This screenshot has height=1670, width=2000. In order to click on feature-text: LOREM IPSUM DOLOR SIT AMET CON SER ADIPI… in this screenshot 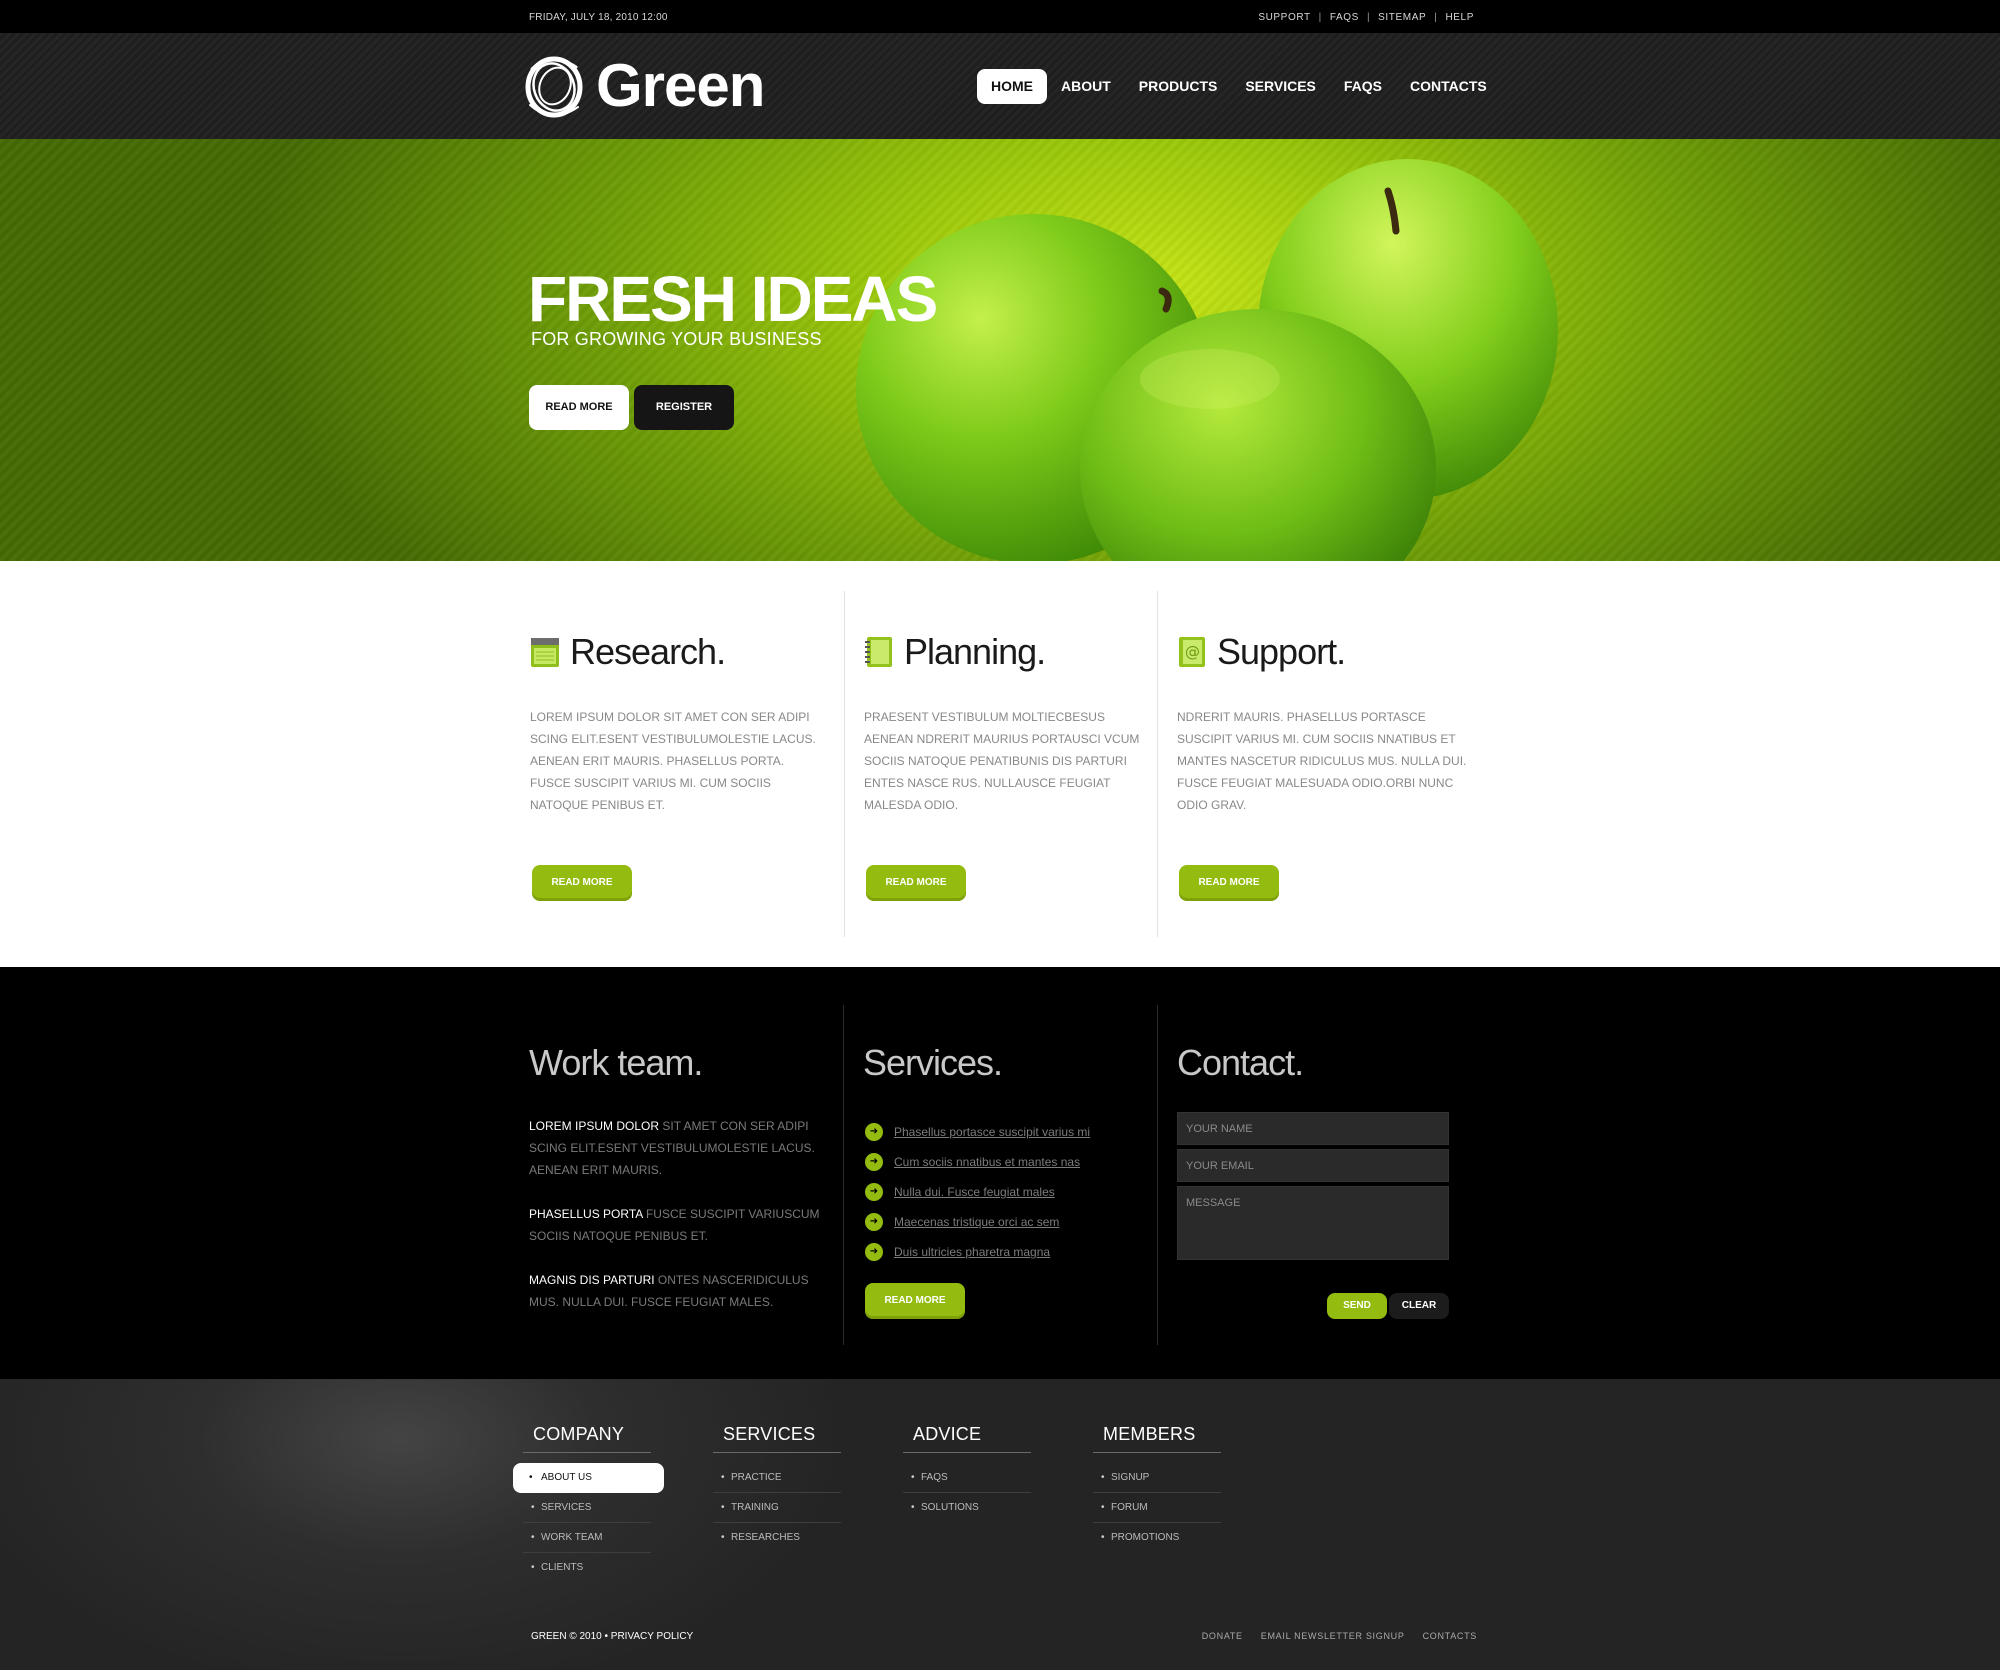, I will do `click(673, 761)`.